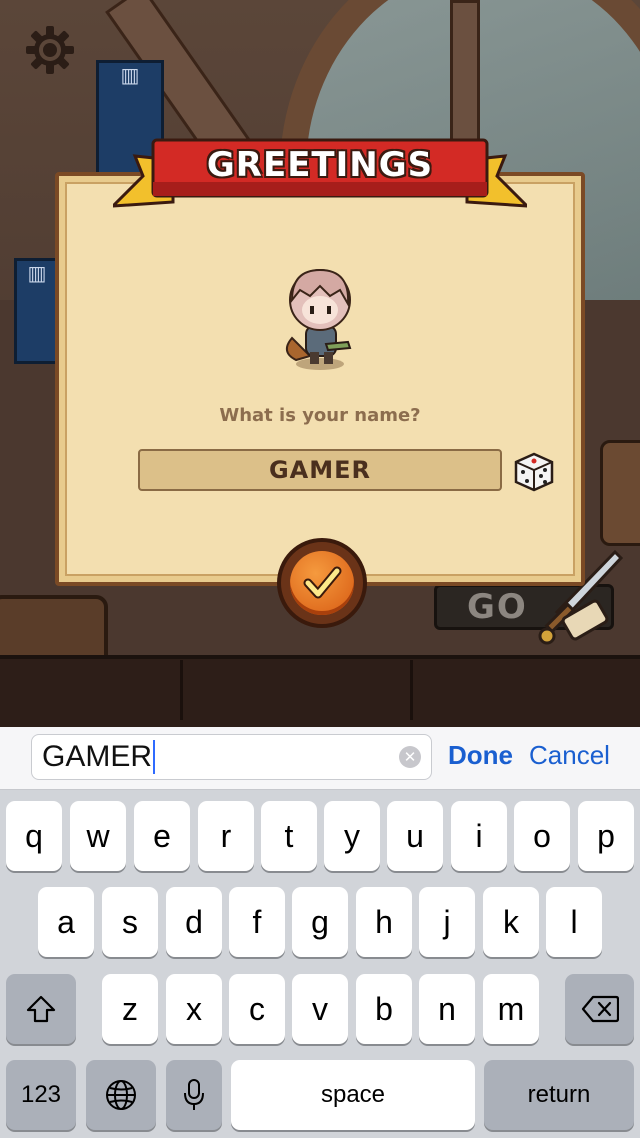 Image resolution: width=640 pixels, height=1138 pixels. Describe the element at coordinates (384, 1009) in the screenshot. I see `key-b: b` at that location.